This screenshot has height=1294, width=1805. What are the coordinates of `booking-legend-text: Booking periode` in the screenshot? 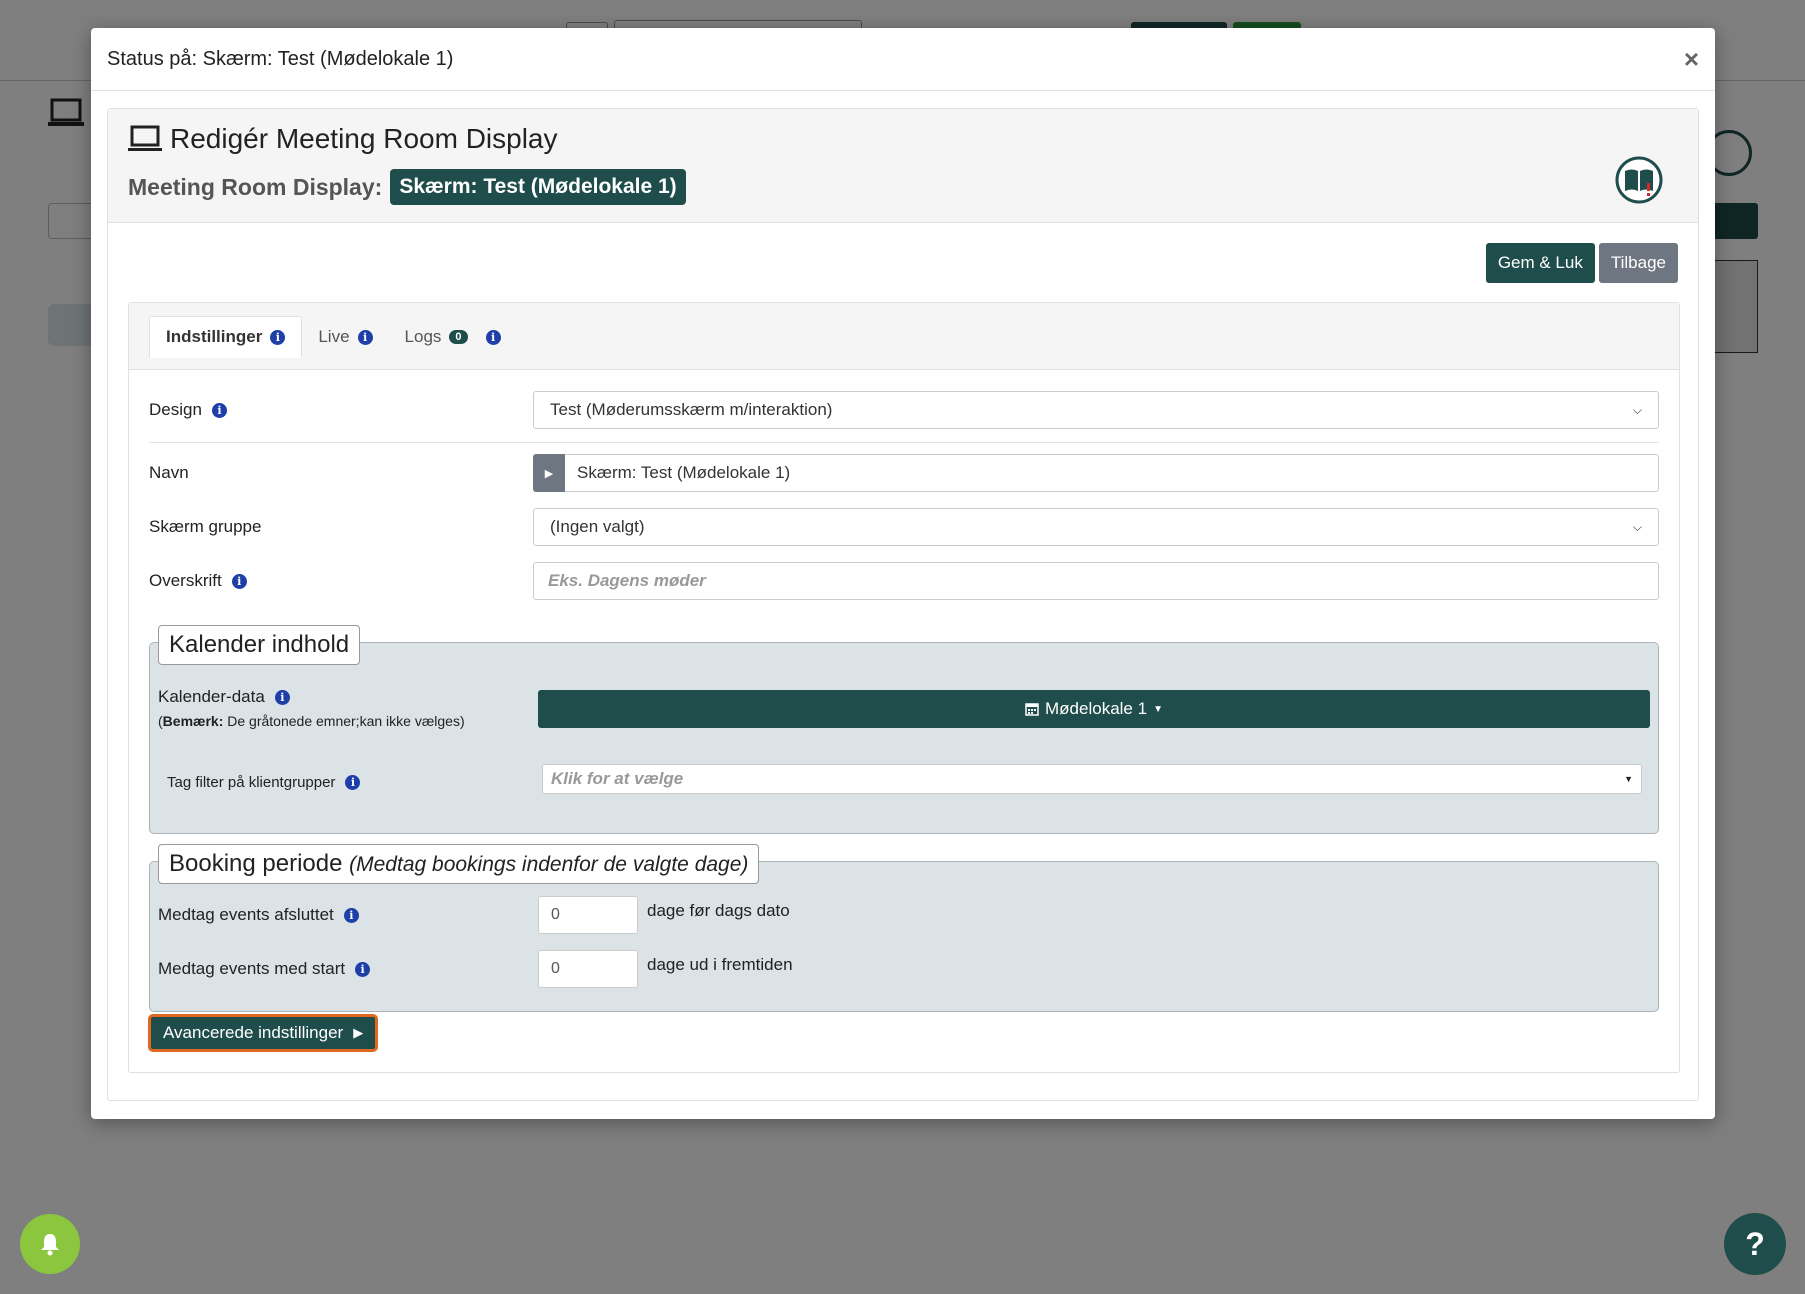 It's located at (256, 863).